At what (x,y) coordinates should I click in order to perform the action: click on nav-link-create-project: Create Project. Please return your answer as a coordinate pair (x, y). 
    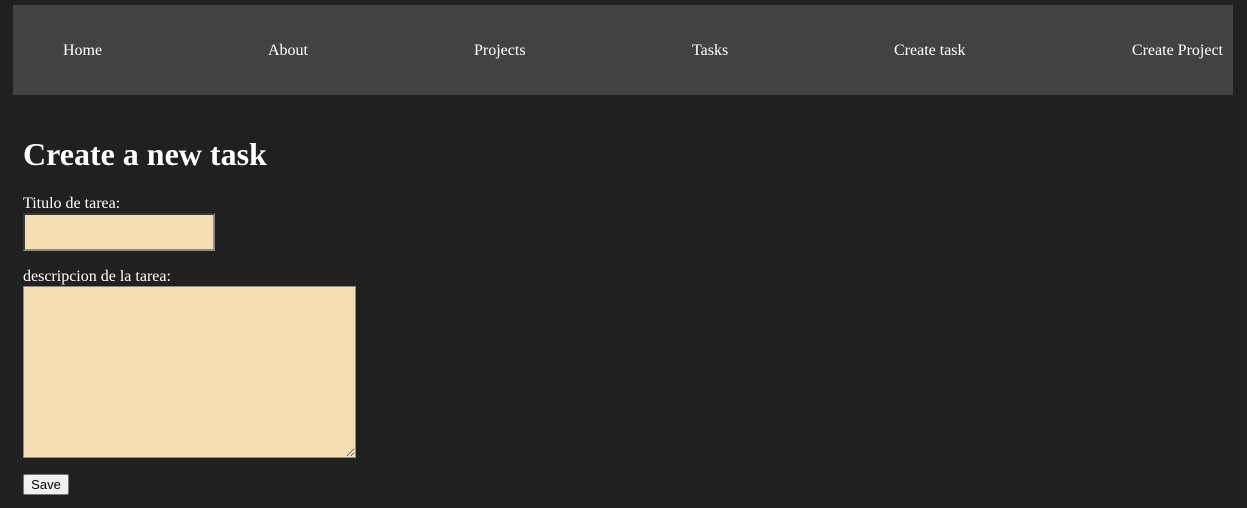
    Looking at the image, I should click on (1177, 51).